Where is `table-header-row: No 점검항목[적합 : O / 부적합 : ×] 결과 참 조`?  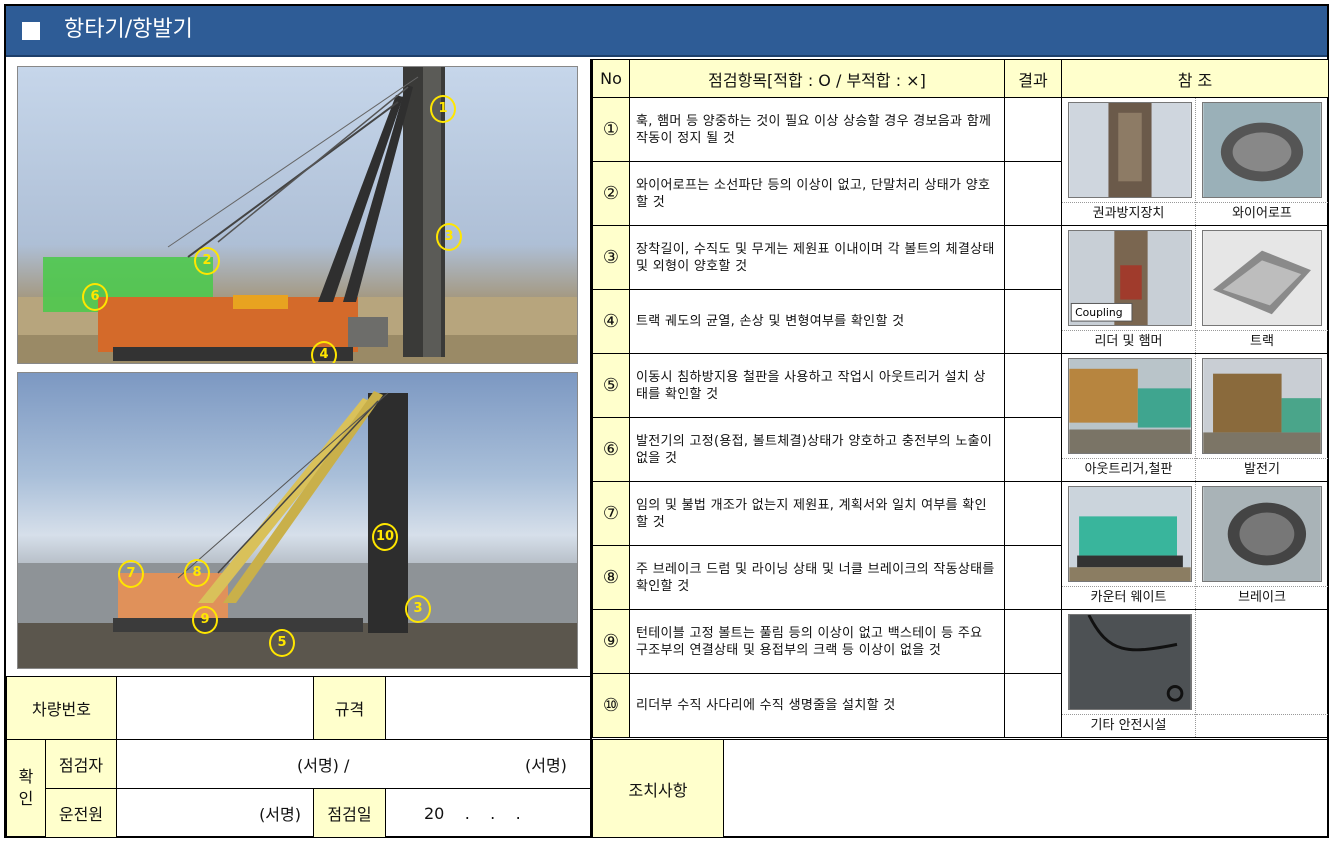
table-header-row: No 점검항목[적합 : O / 부적합 : ×] 결과 참 조 is located at coordinates (960, 78).